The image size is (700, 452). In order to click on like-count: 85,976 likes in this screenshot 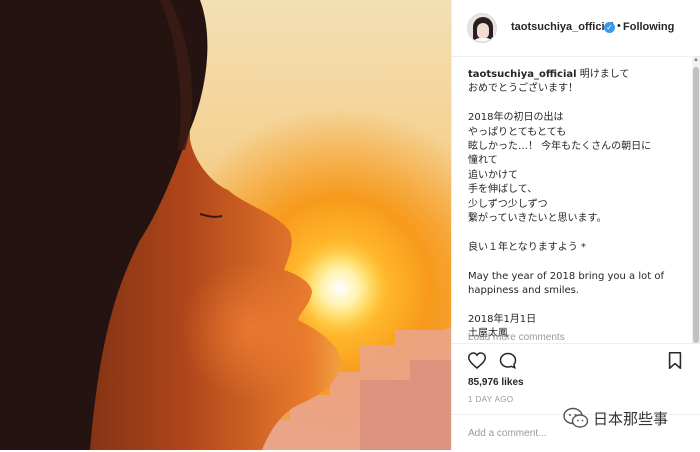, I will do `click(496, 382)`.